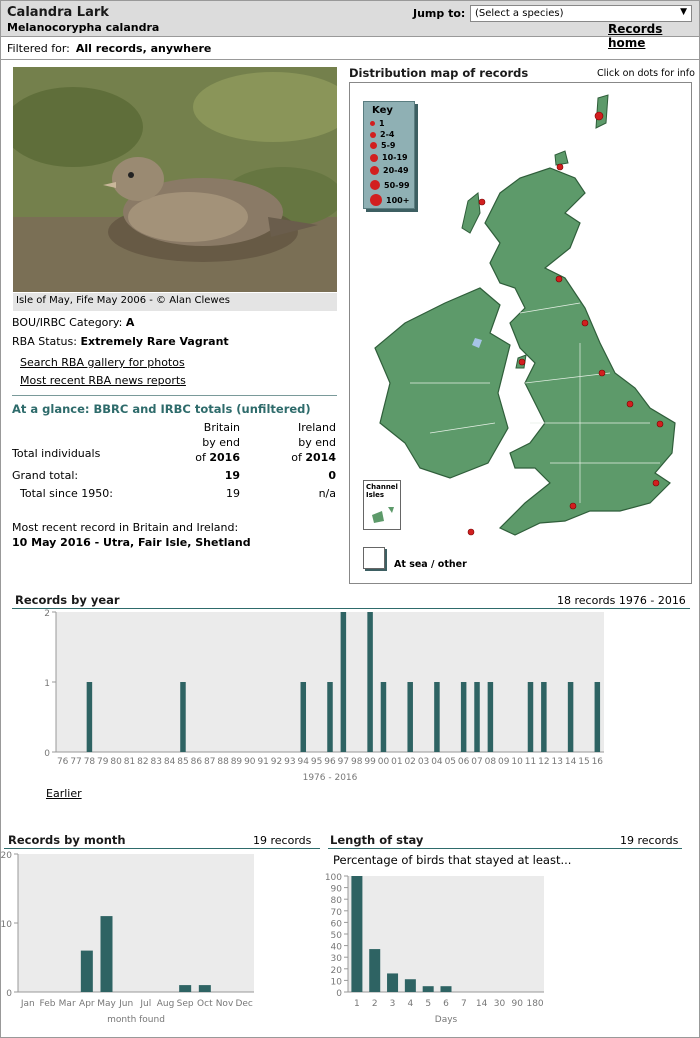  What do you see at coordinates (197, 762) in the screenshot?
I see `x-tick-label: 86` at bounding box center [197, 762].